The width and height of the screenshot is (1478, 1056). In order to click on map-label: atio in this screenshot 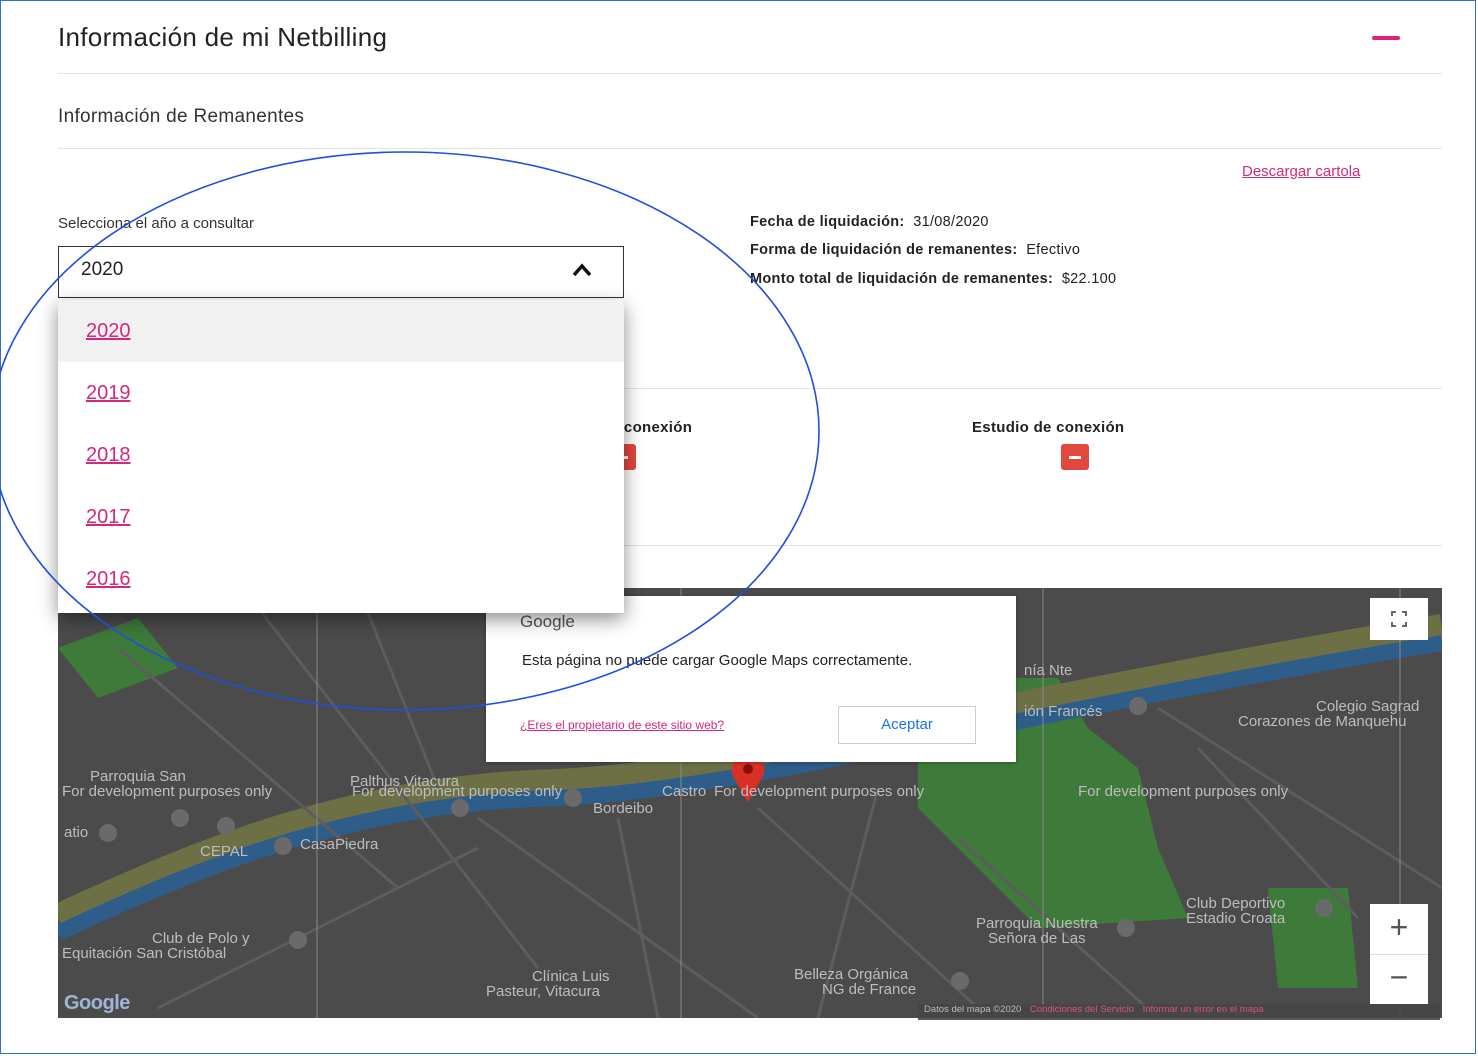, I will do `click(76, 832)`.